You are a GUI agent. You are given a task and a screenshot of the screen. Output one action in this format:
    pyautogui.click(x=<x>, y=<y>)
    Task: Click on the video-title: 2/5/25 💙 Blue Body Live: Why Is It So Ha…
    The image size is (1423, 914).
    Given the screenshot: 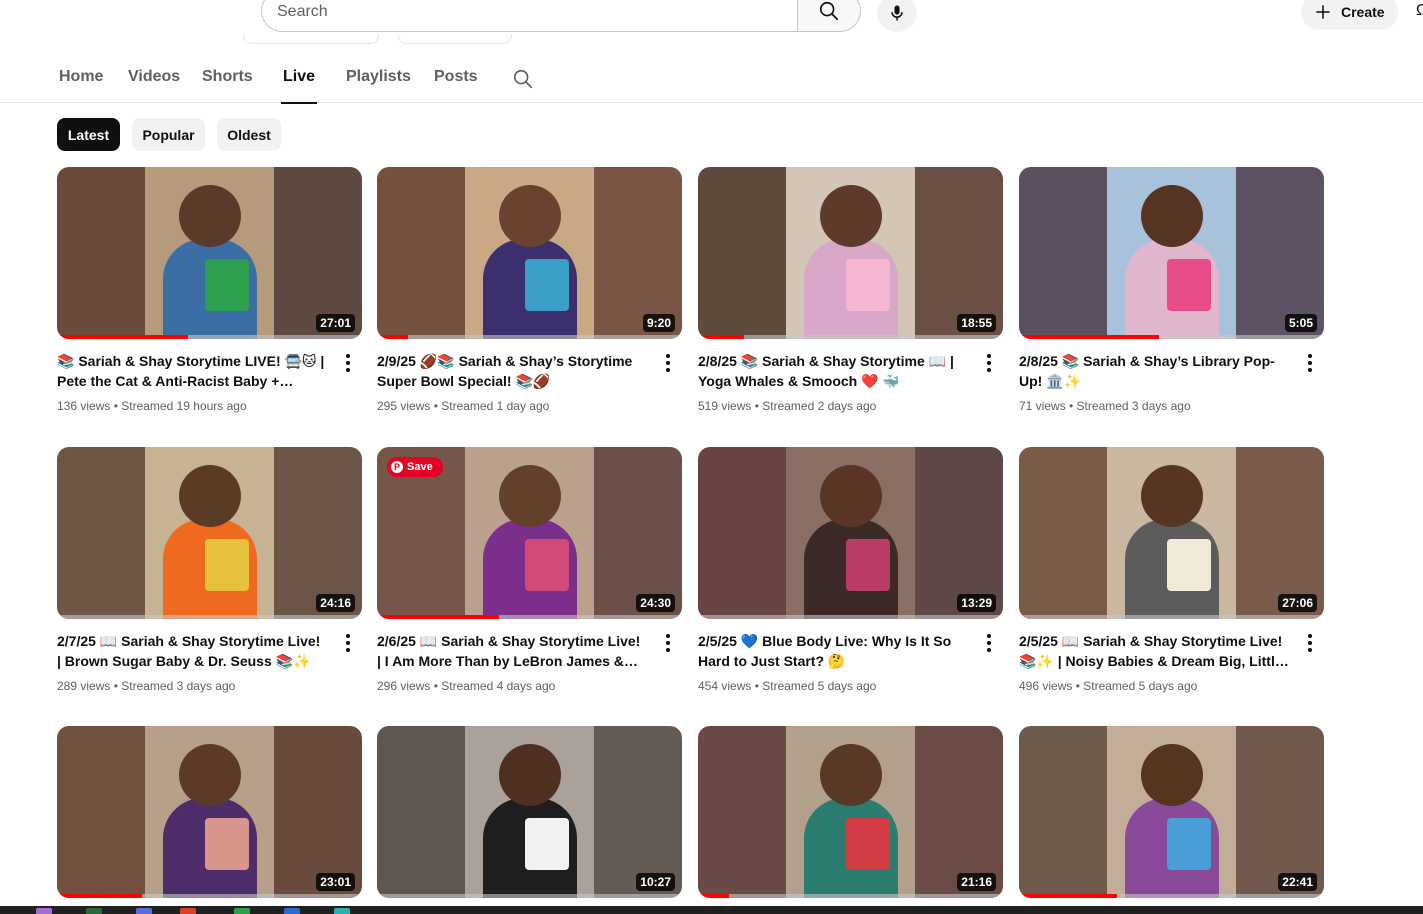 What is the action you would take?
    pyautogui.click(x=833, y=651)
    